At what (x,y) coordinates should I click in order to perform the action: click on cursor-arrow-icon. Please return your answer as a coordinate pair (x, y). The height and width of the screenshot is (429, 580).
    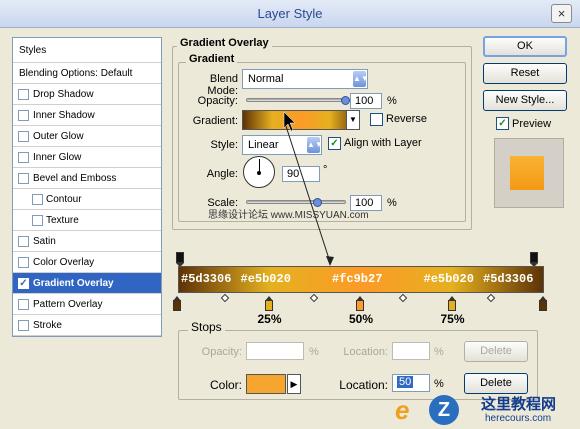
    Looking at the image, I should click on (289, 121).